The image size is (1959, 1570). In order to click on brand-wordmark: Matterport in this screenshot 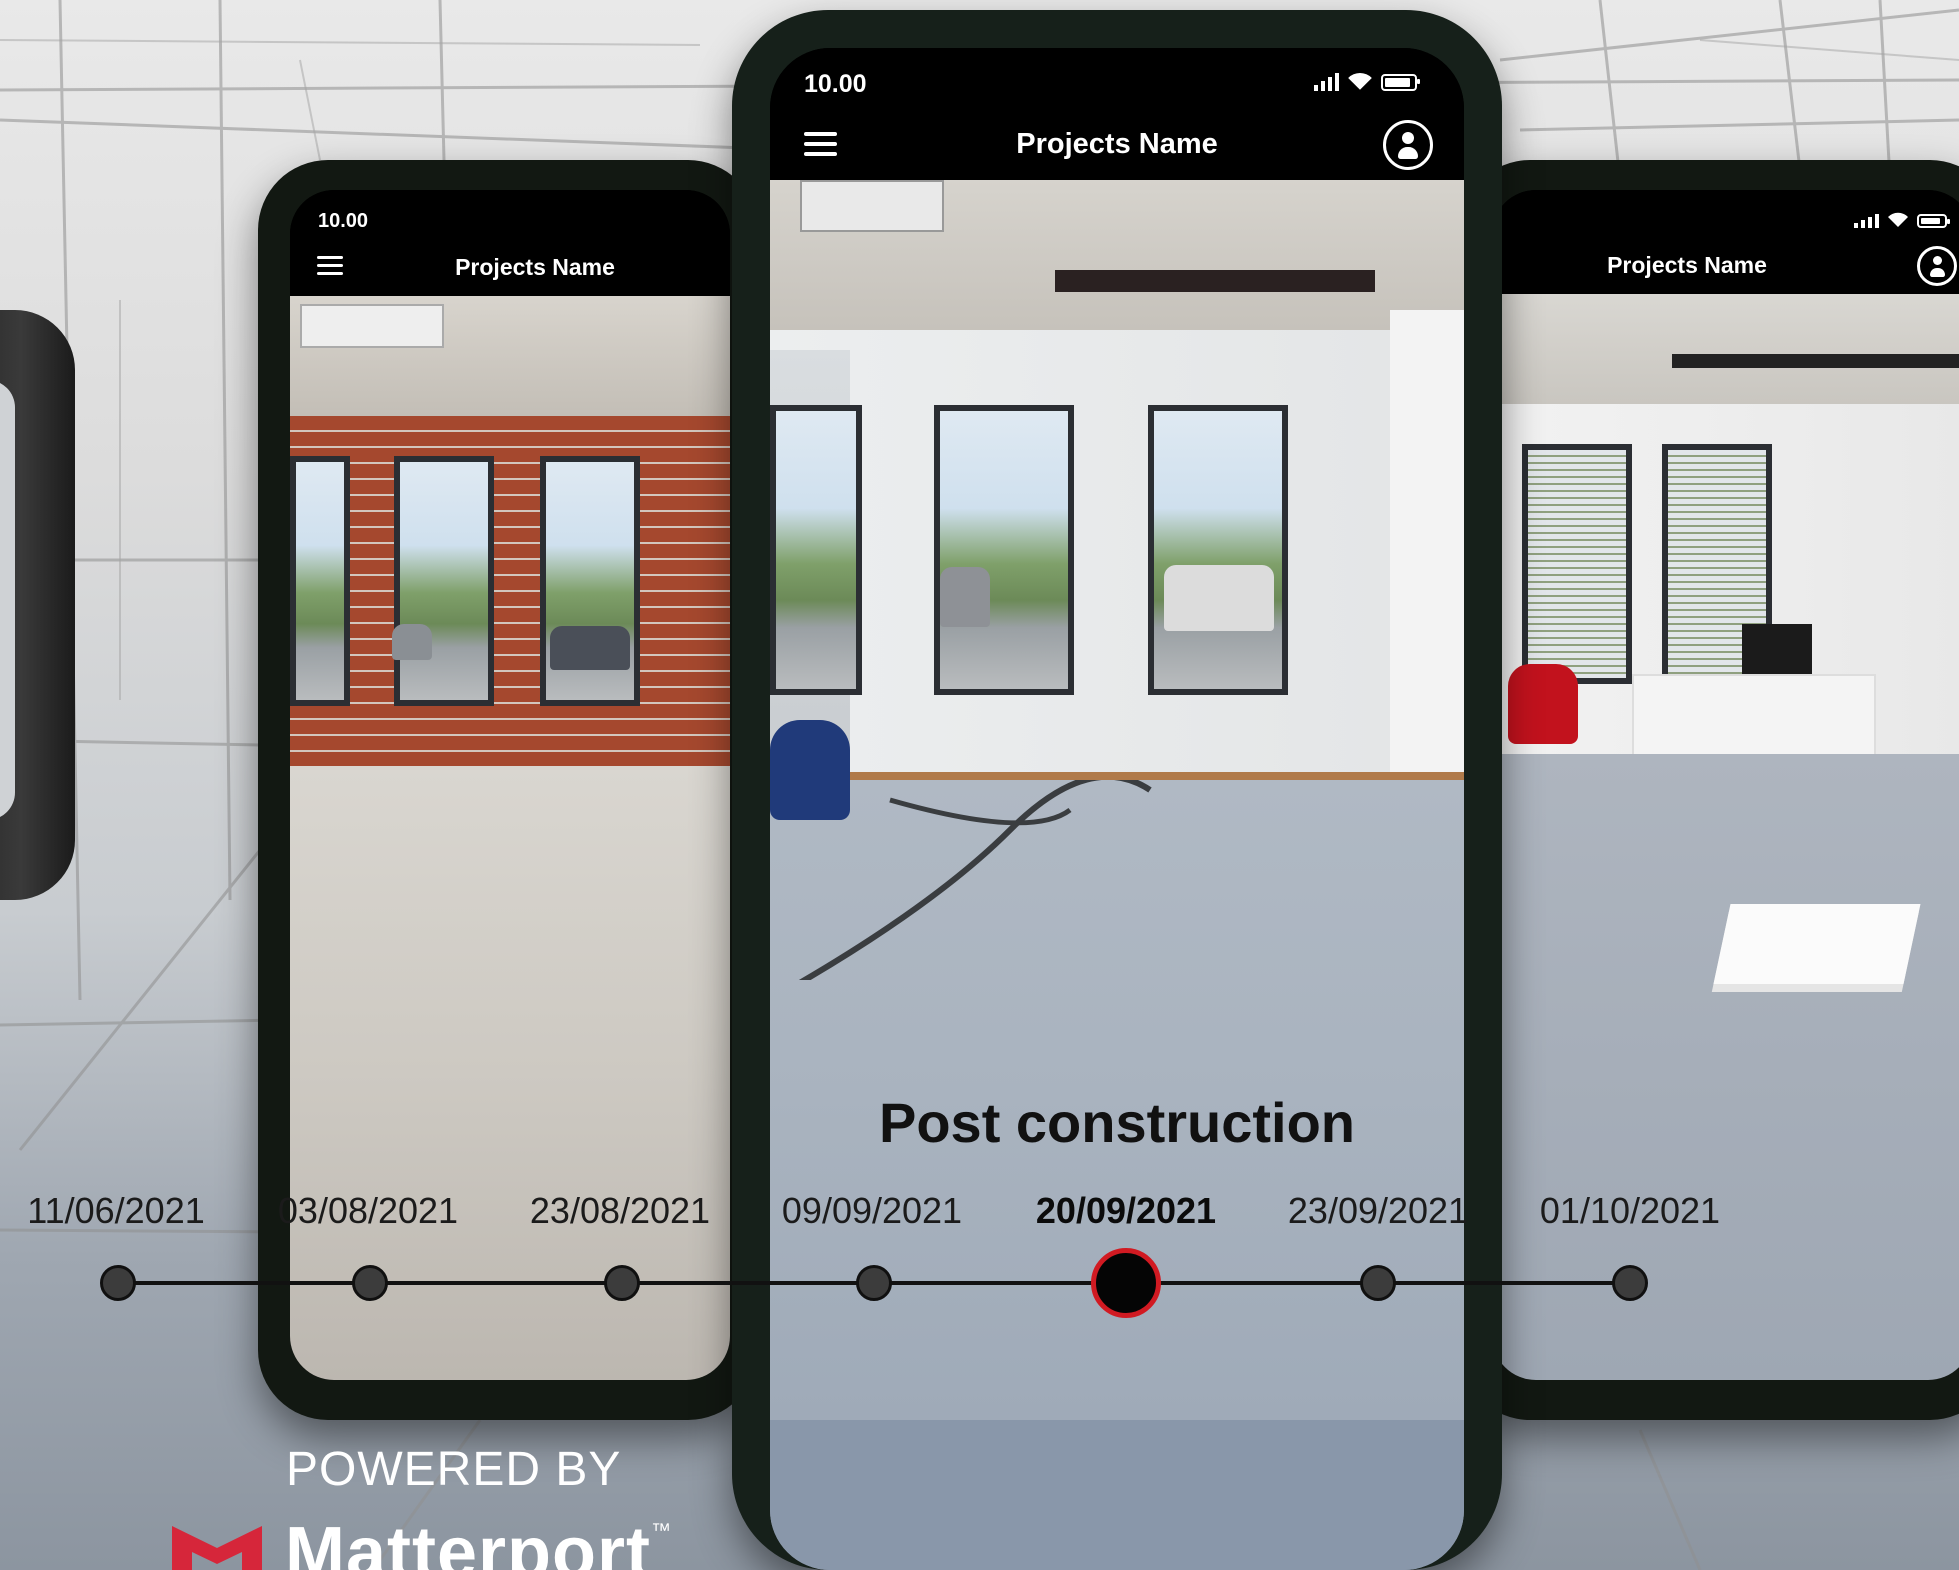, I will do `click(468, 1541)`.